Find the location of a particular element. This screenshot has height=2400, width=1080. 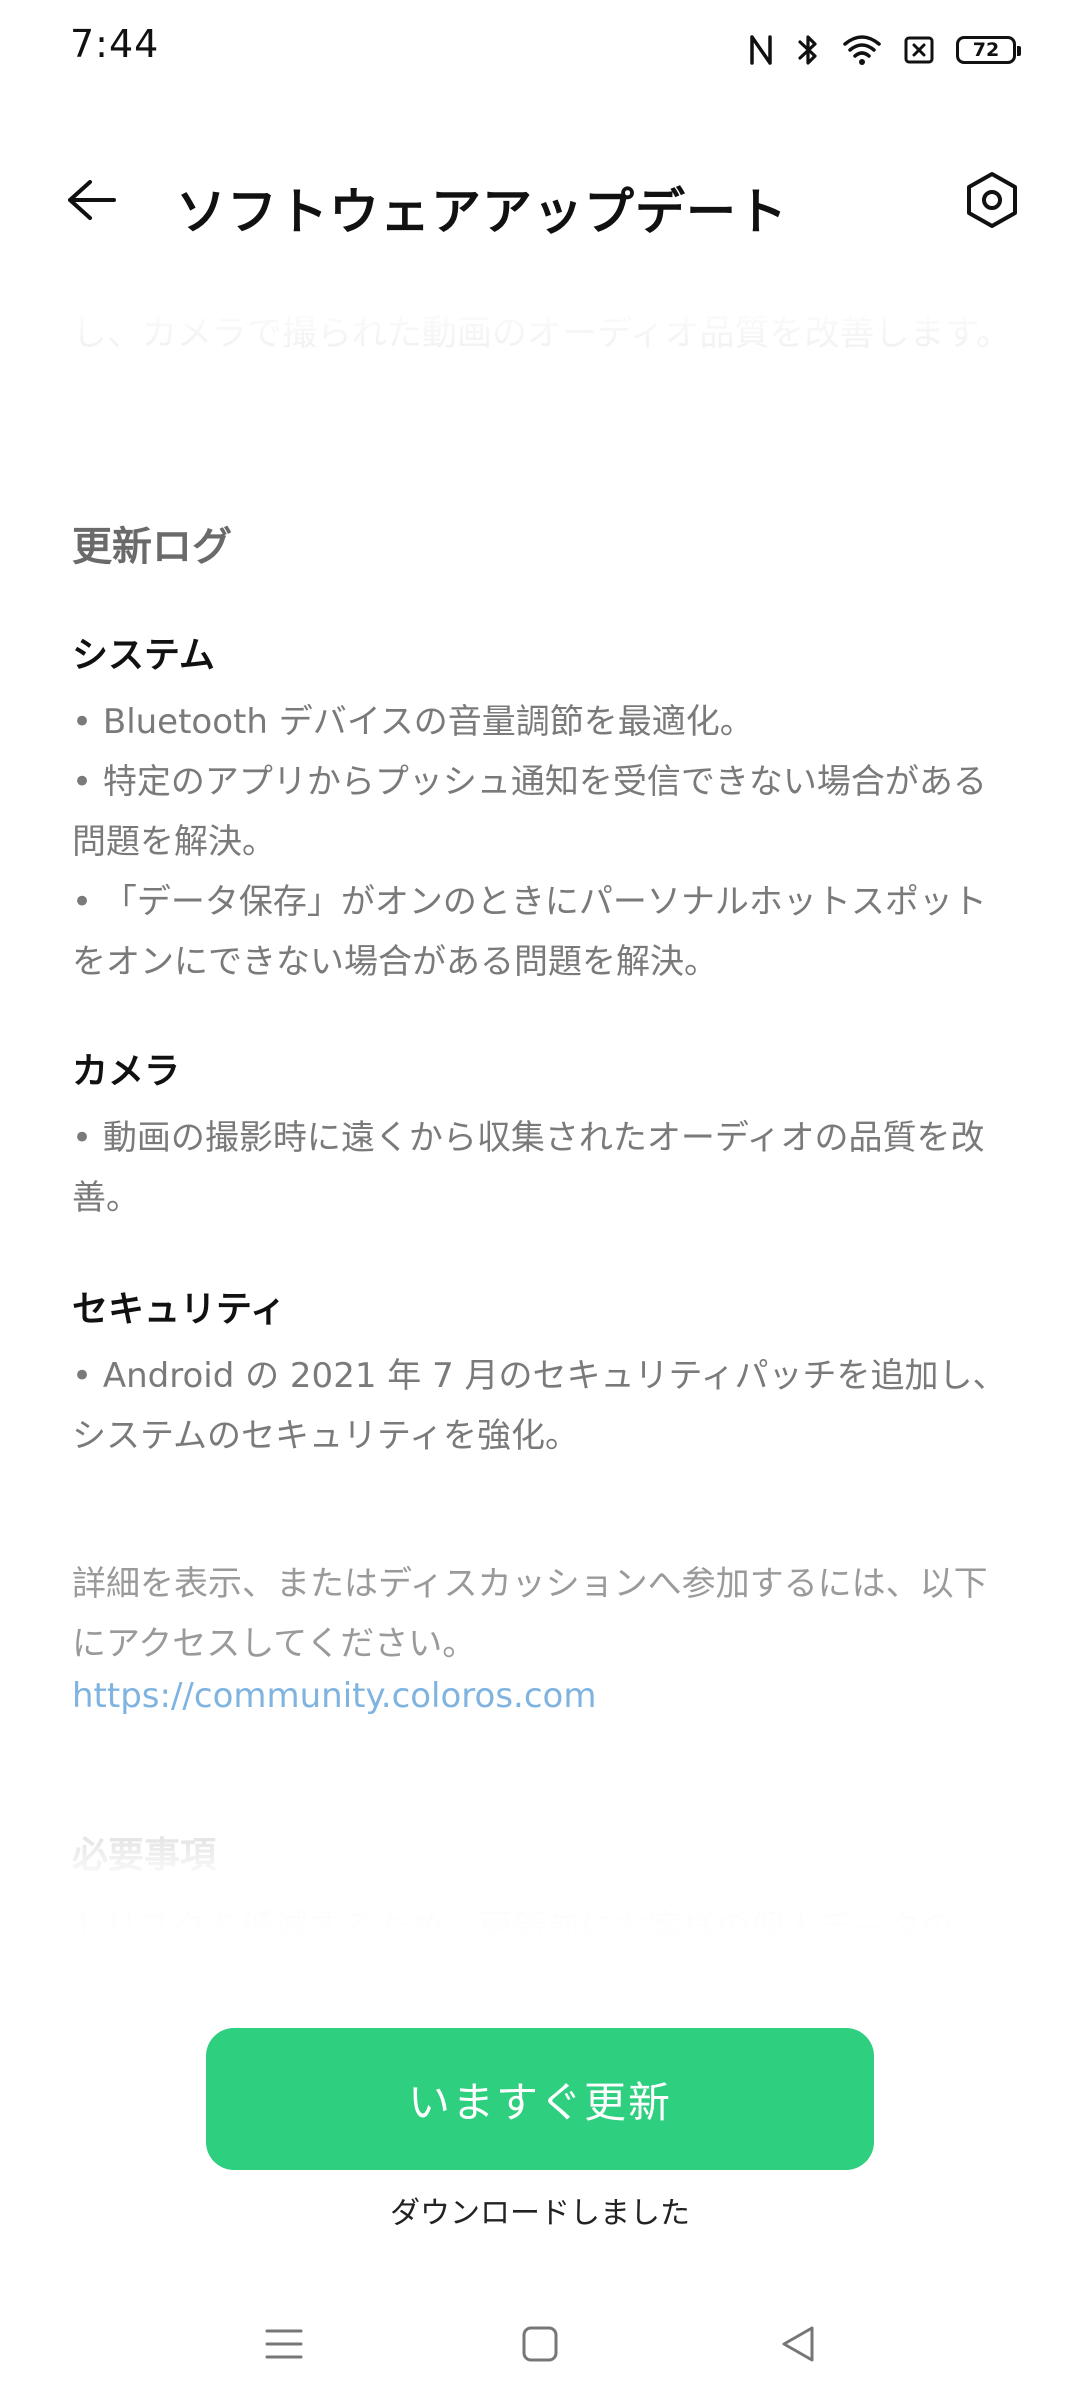

back-icon is located at coordinates (798, 2344).